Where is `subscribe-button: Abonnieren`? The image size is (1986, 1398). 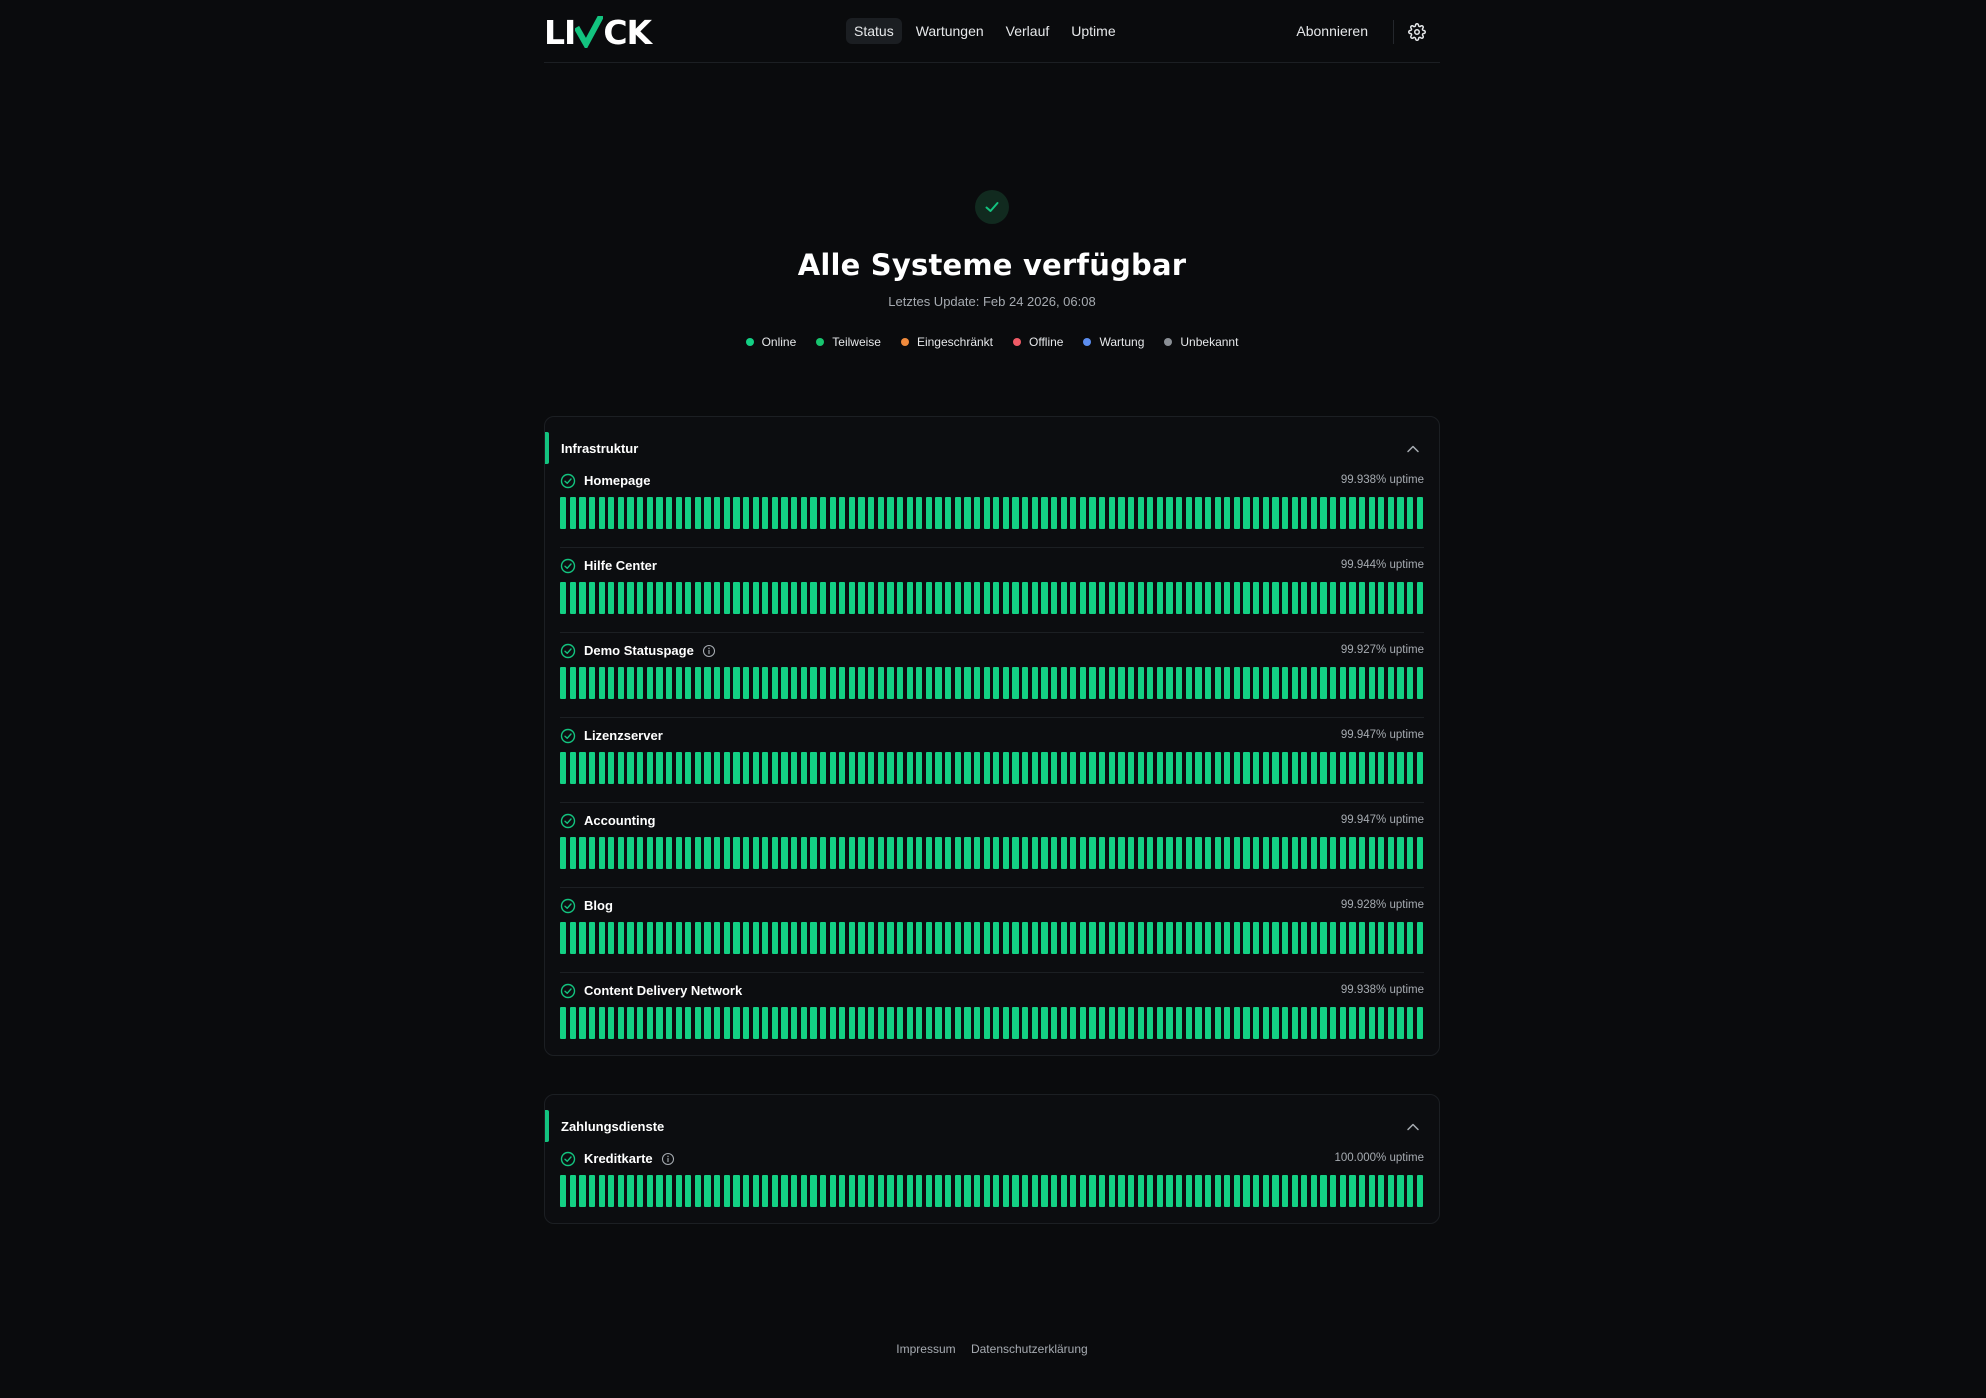 subscribe-button: Abonnieren is located at coordinates (1332, 31).